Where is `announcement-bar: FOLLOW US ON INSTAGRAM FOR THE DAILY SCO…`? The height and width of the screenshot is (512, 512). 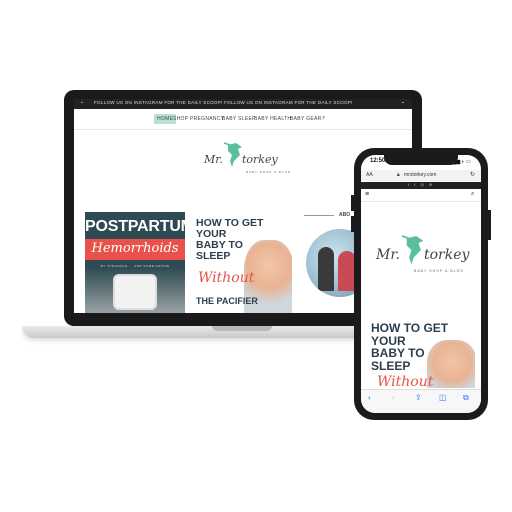 announcement-bar: FOLLOW US ON INSTAGRAM FOR THE DAILY SCO… is located at coordinates (243, 104).